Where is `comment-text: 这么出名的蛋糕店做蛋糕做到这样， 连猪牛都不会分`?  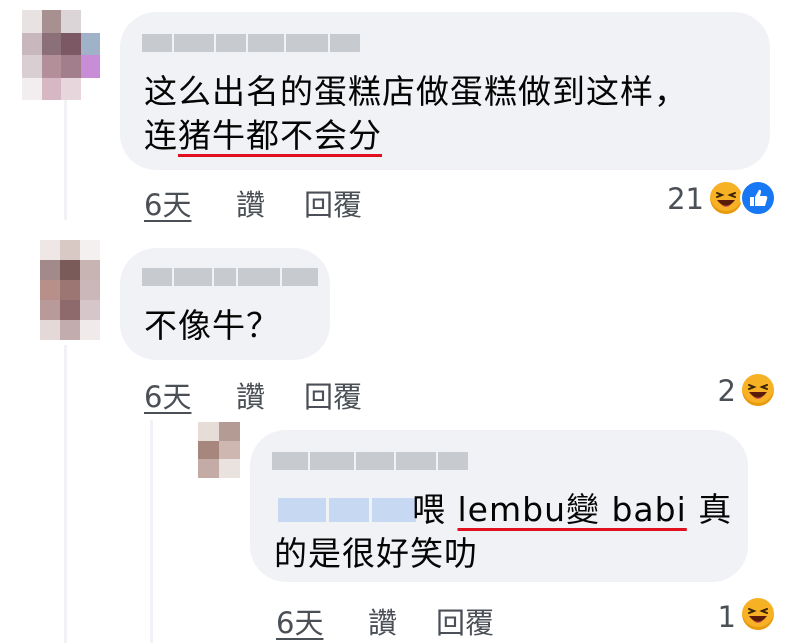
comment-text: 这么出名的蛋糕店做蛋糕做到这样， 连猪牛都不会分 is located at coordinates (416, 113).